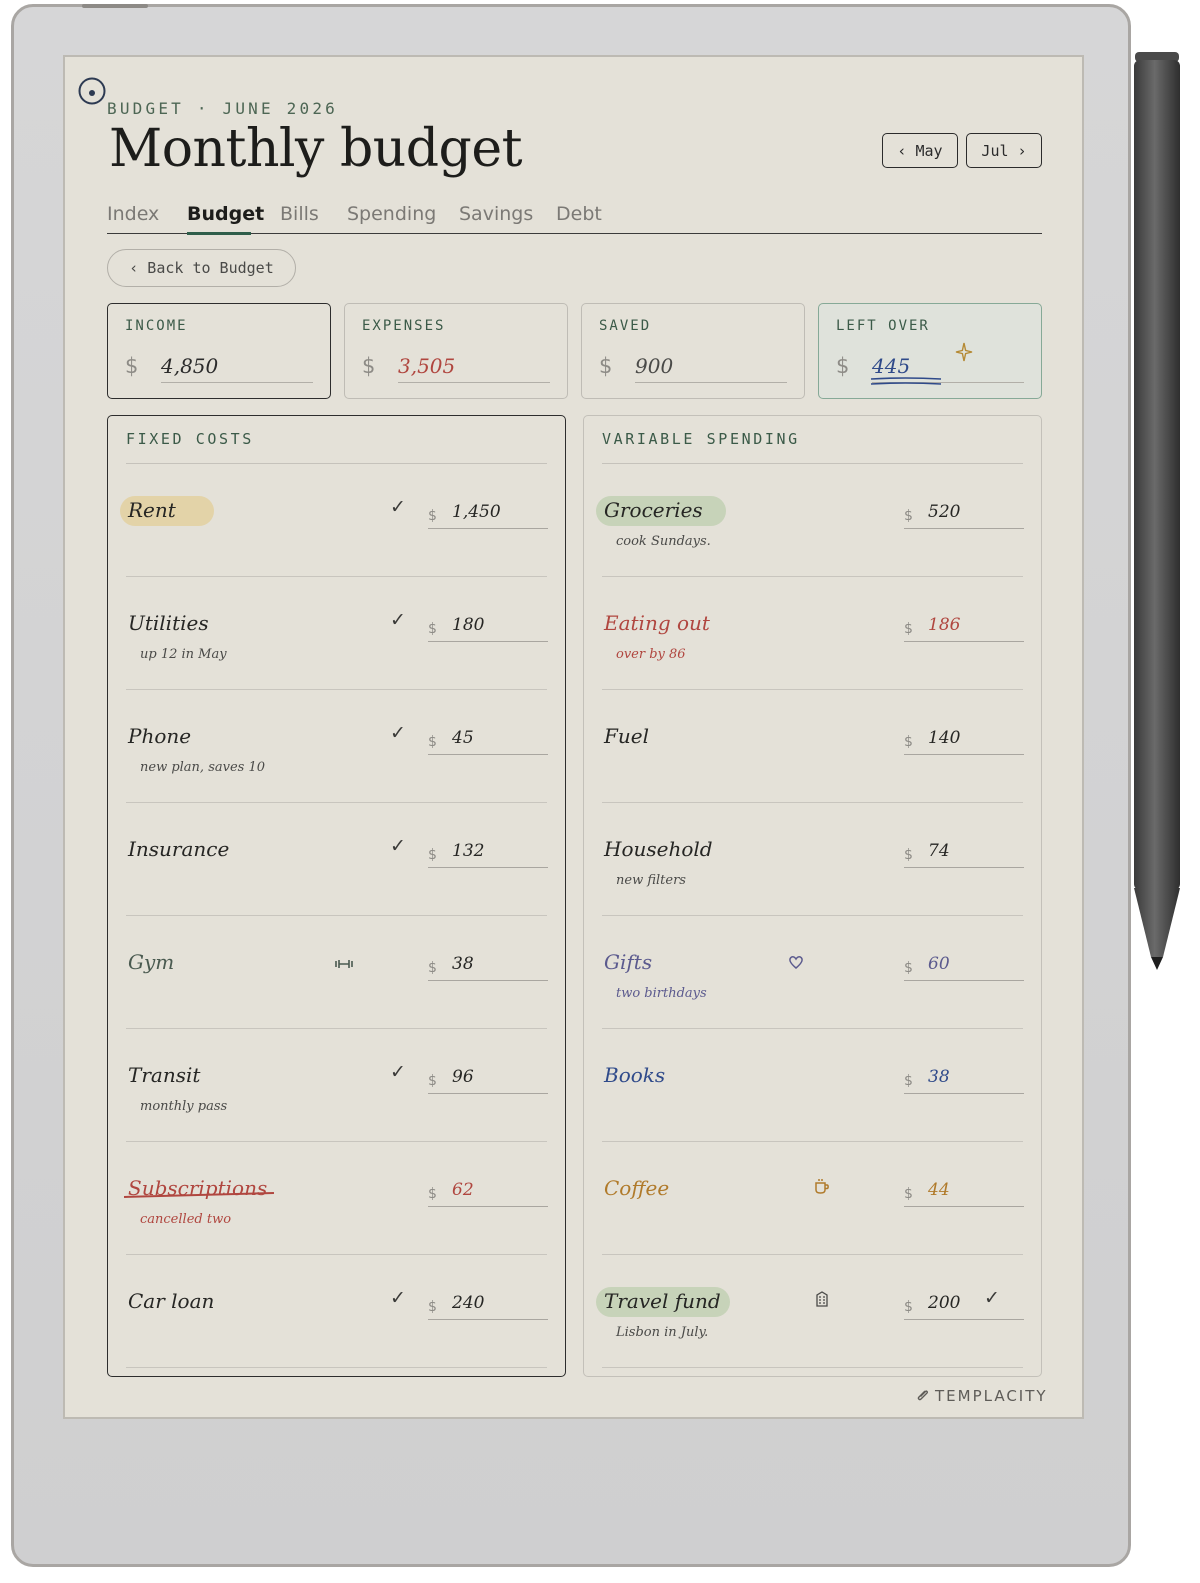 Image resolution: width=1200 pixels, height=1583 pixels. Describe the element at coordinates (336, 520) in the screenshot. I see `table-row: Rent ✓ $ 1,450` at that location.